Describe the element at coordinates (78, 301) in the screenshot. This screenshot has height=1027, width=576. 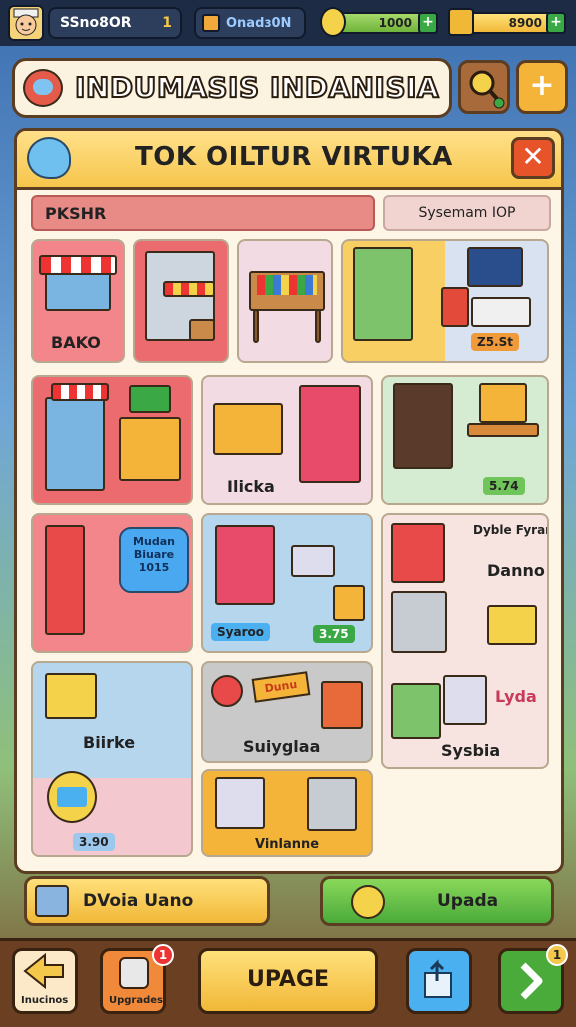
I see `shop-card-bako: BAKO` at that location.